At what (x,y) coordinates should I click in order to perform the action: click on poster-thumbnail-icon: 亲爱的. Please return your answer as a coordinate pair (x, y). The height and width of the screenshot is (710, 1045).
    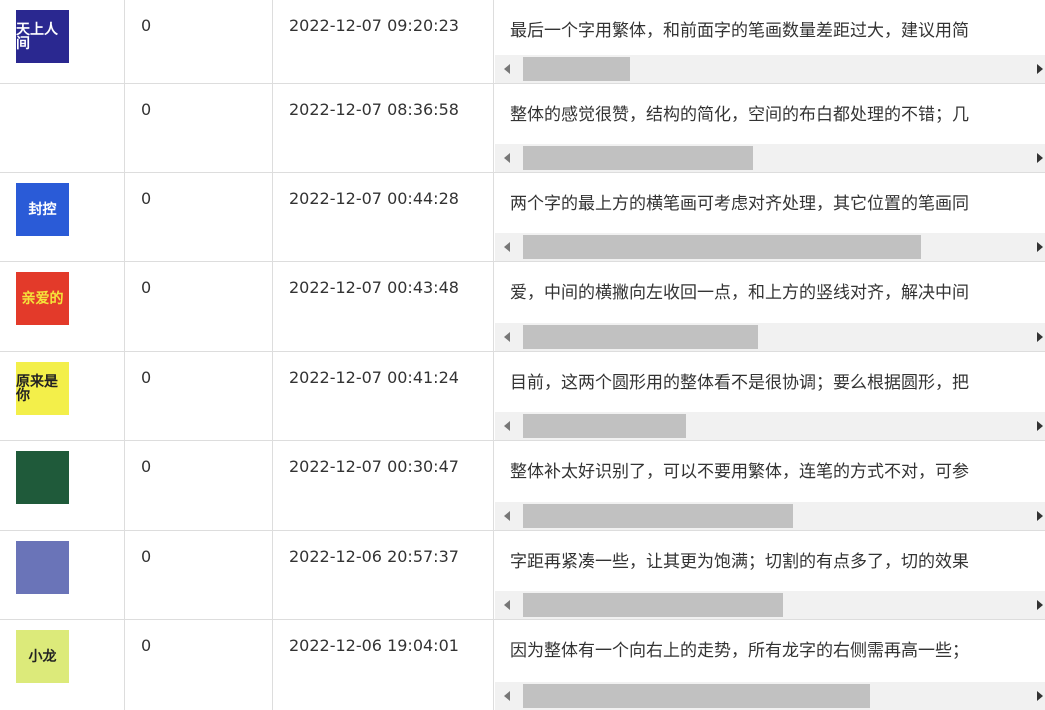
    Looking at the image, I should click on (42, 298).